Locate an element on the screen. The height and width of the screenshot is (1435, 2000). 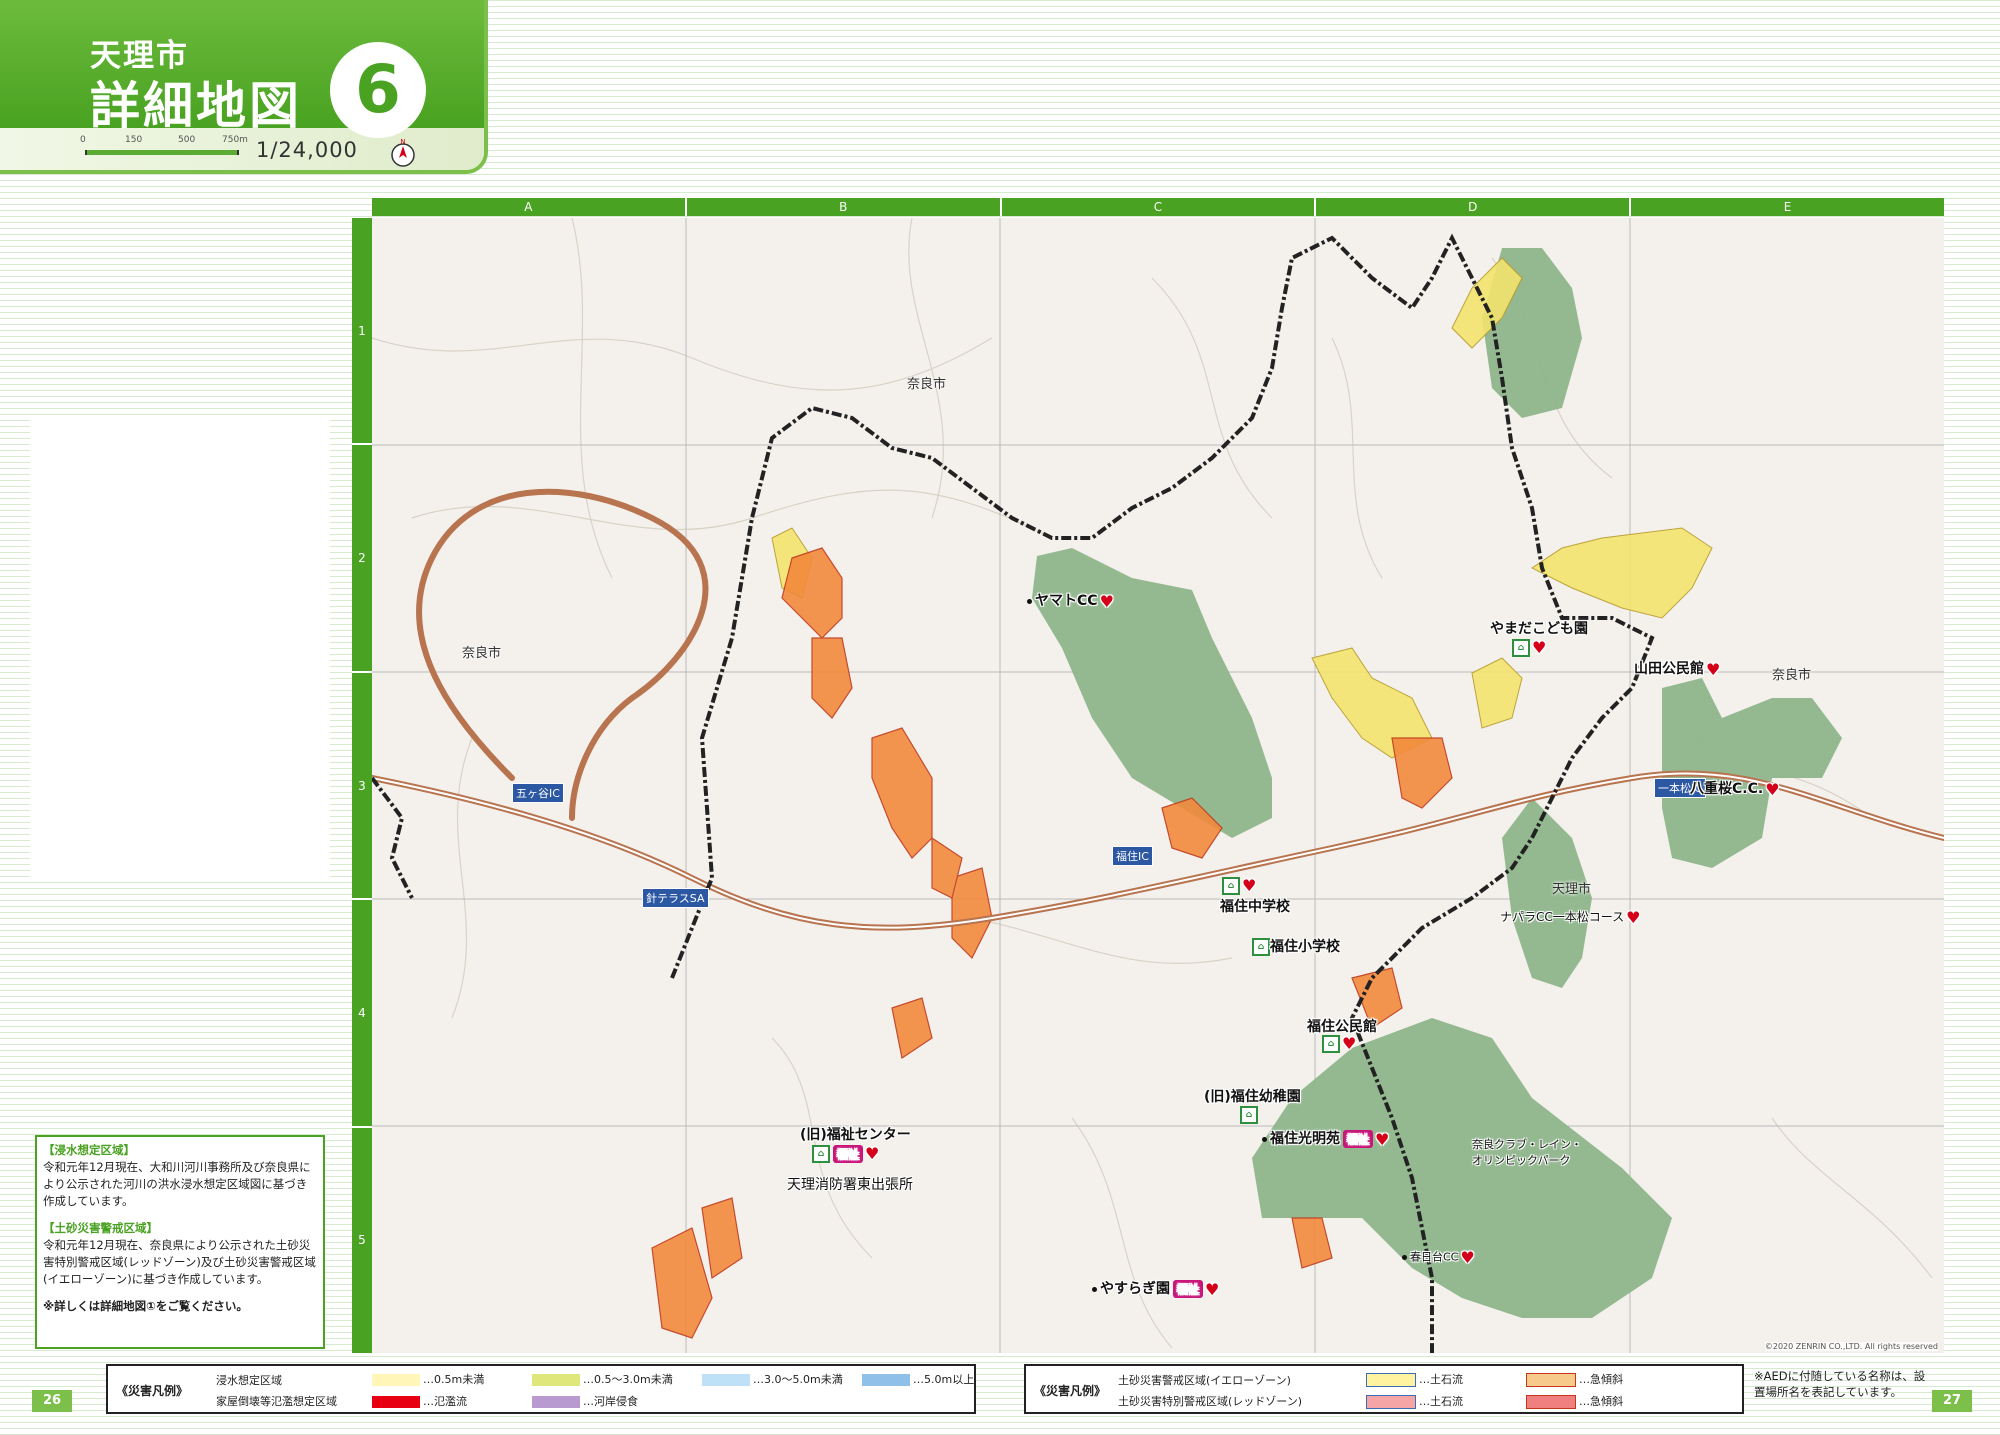
facility-yae-sakura-cc: 八重桜C.C. ♥ is located at coordinates (1735, 788).